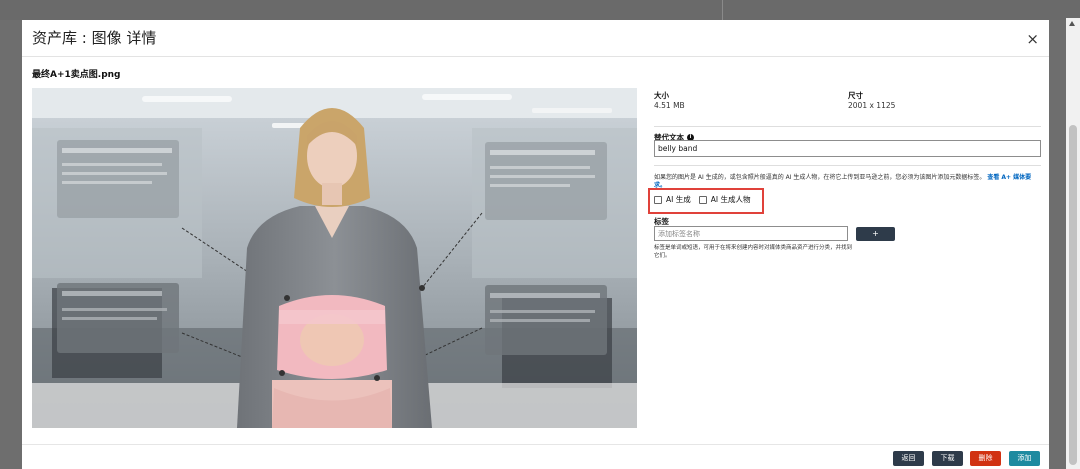 This screenshot has height=469, width=1080. I want to click on alt-text-input, so click(847, 148).